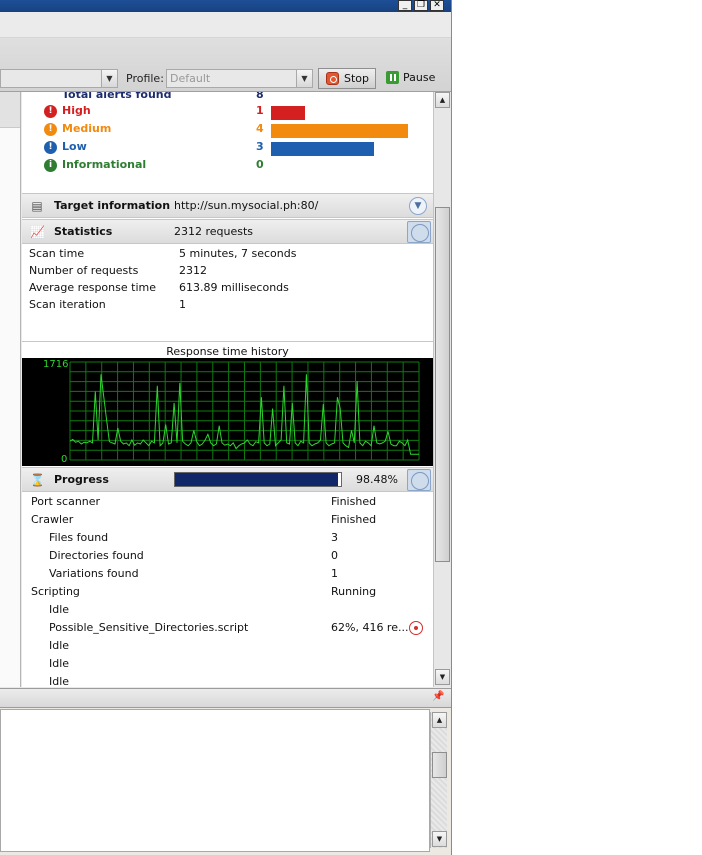  I want to click on scroll-thumb, so click(442, 384).